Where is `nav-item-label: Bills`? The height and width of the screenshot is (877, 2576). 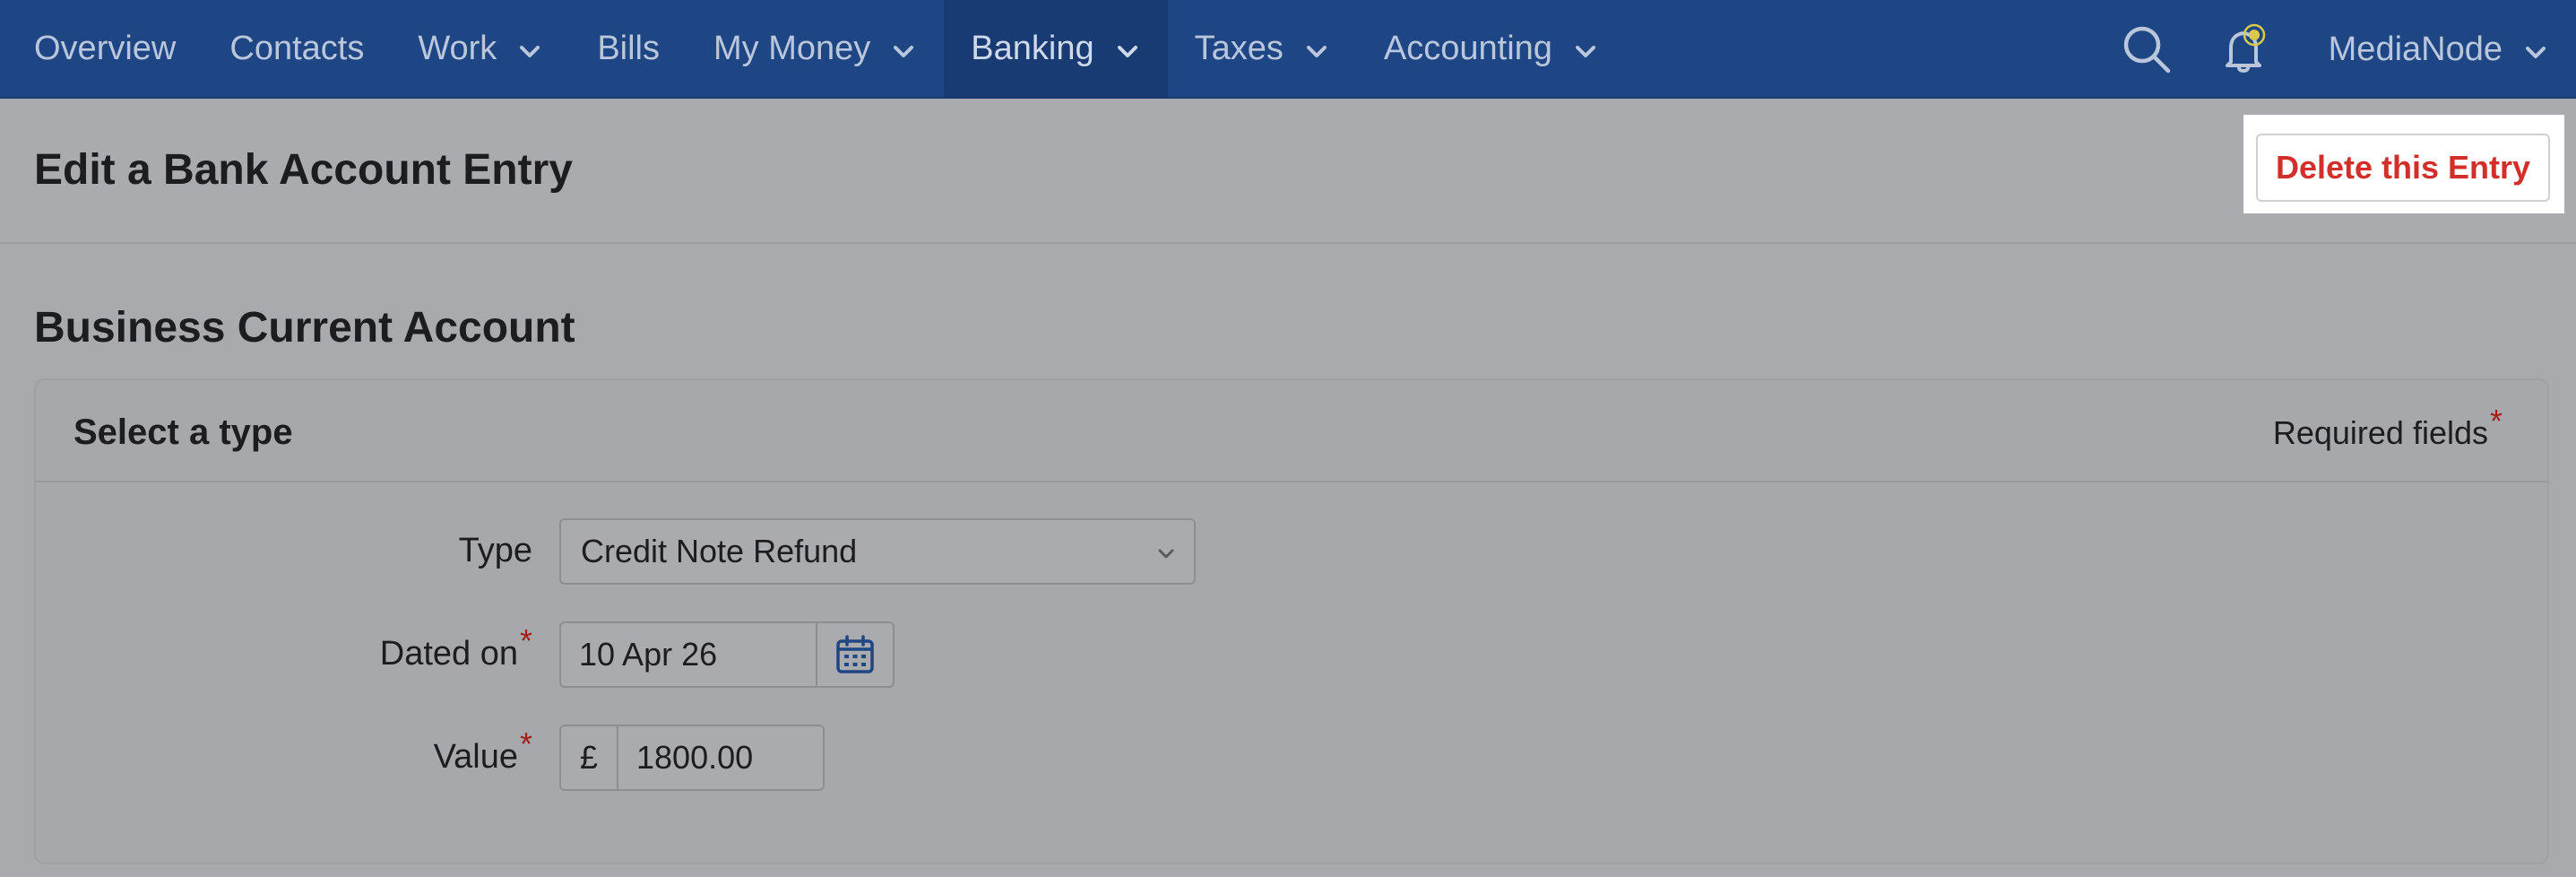
nav-item-label: Bills is located at coordinates (628, 48).